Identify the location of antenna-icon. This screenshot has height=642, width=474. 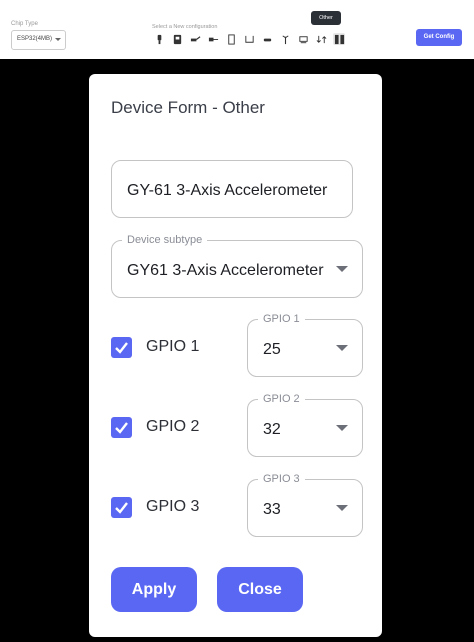
(285, 39).